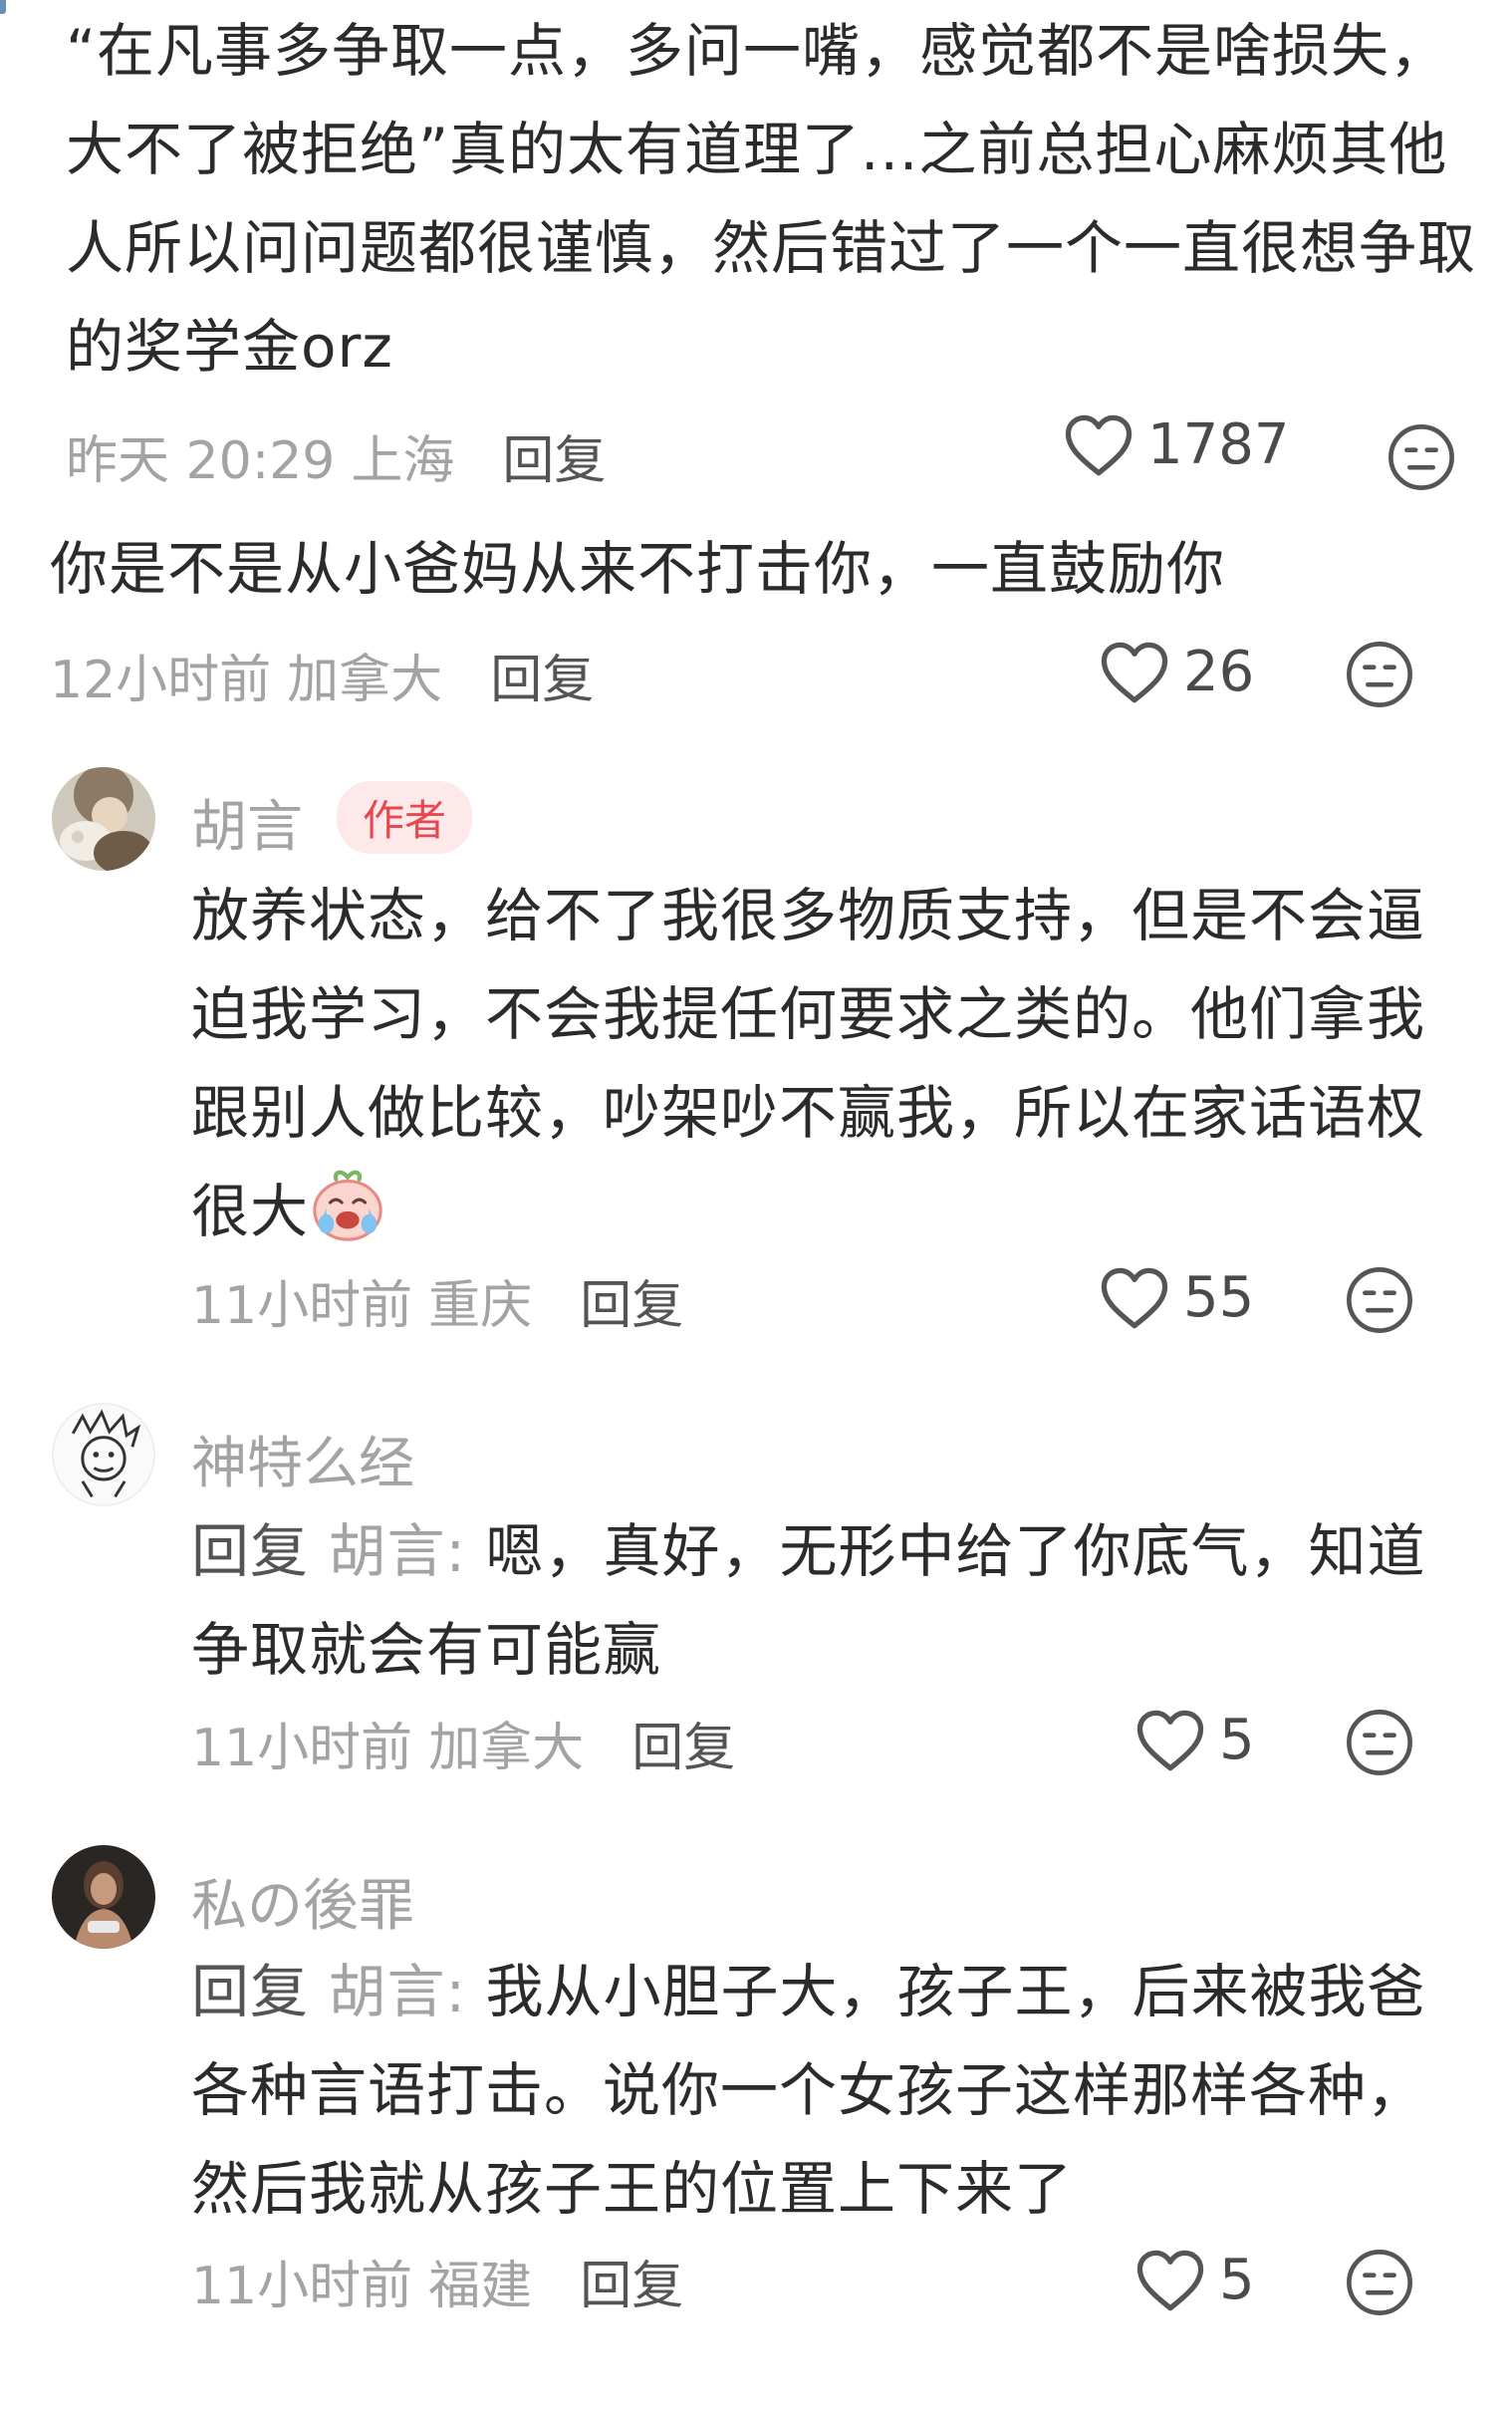 This screenshot has height=2411, width=1512. I want to click on crying-laughing-peach-emoji, so click(347, 1205).